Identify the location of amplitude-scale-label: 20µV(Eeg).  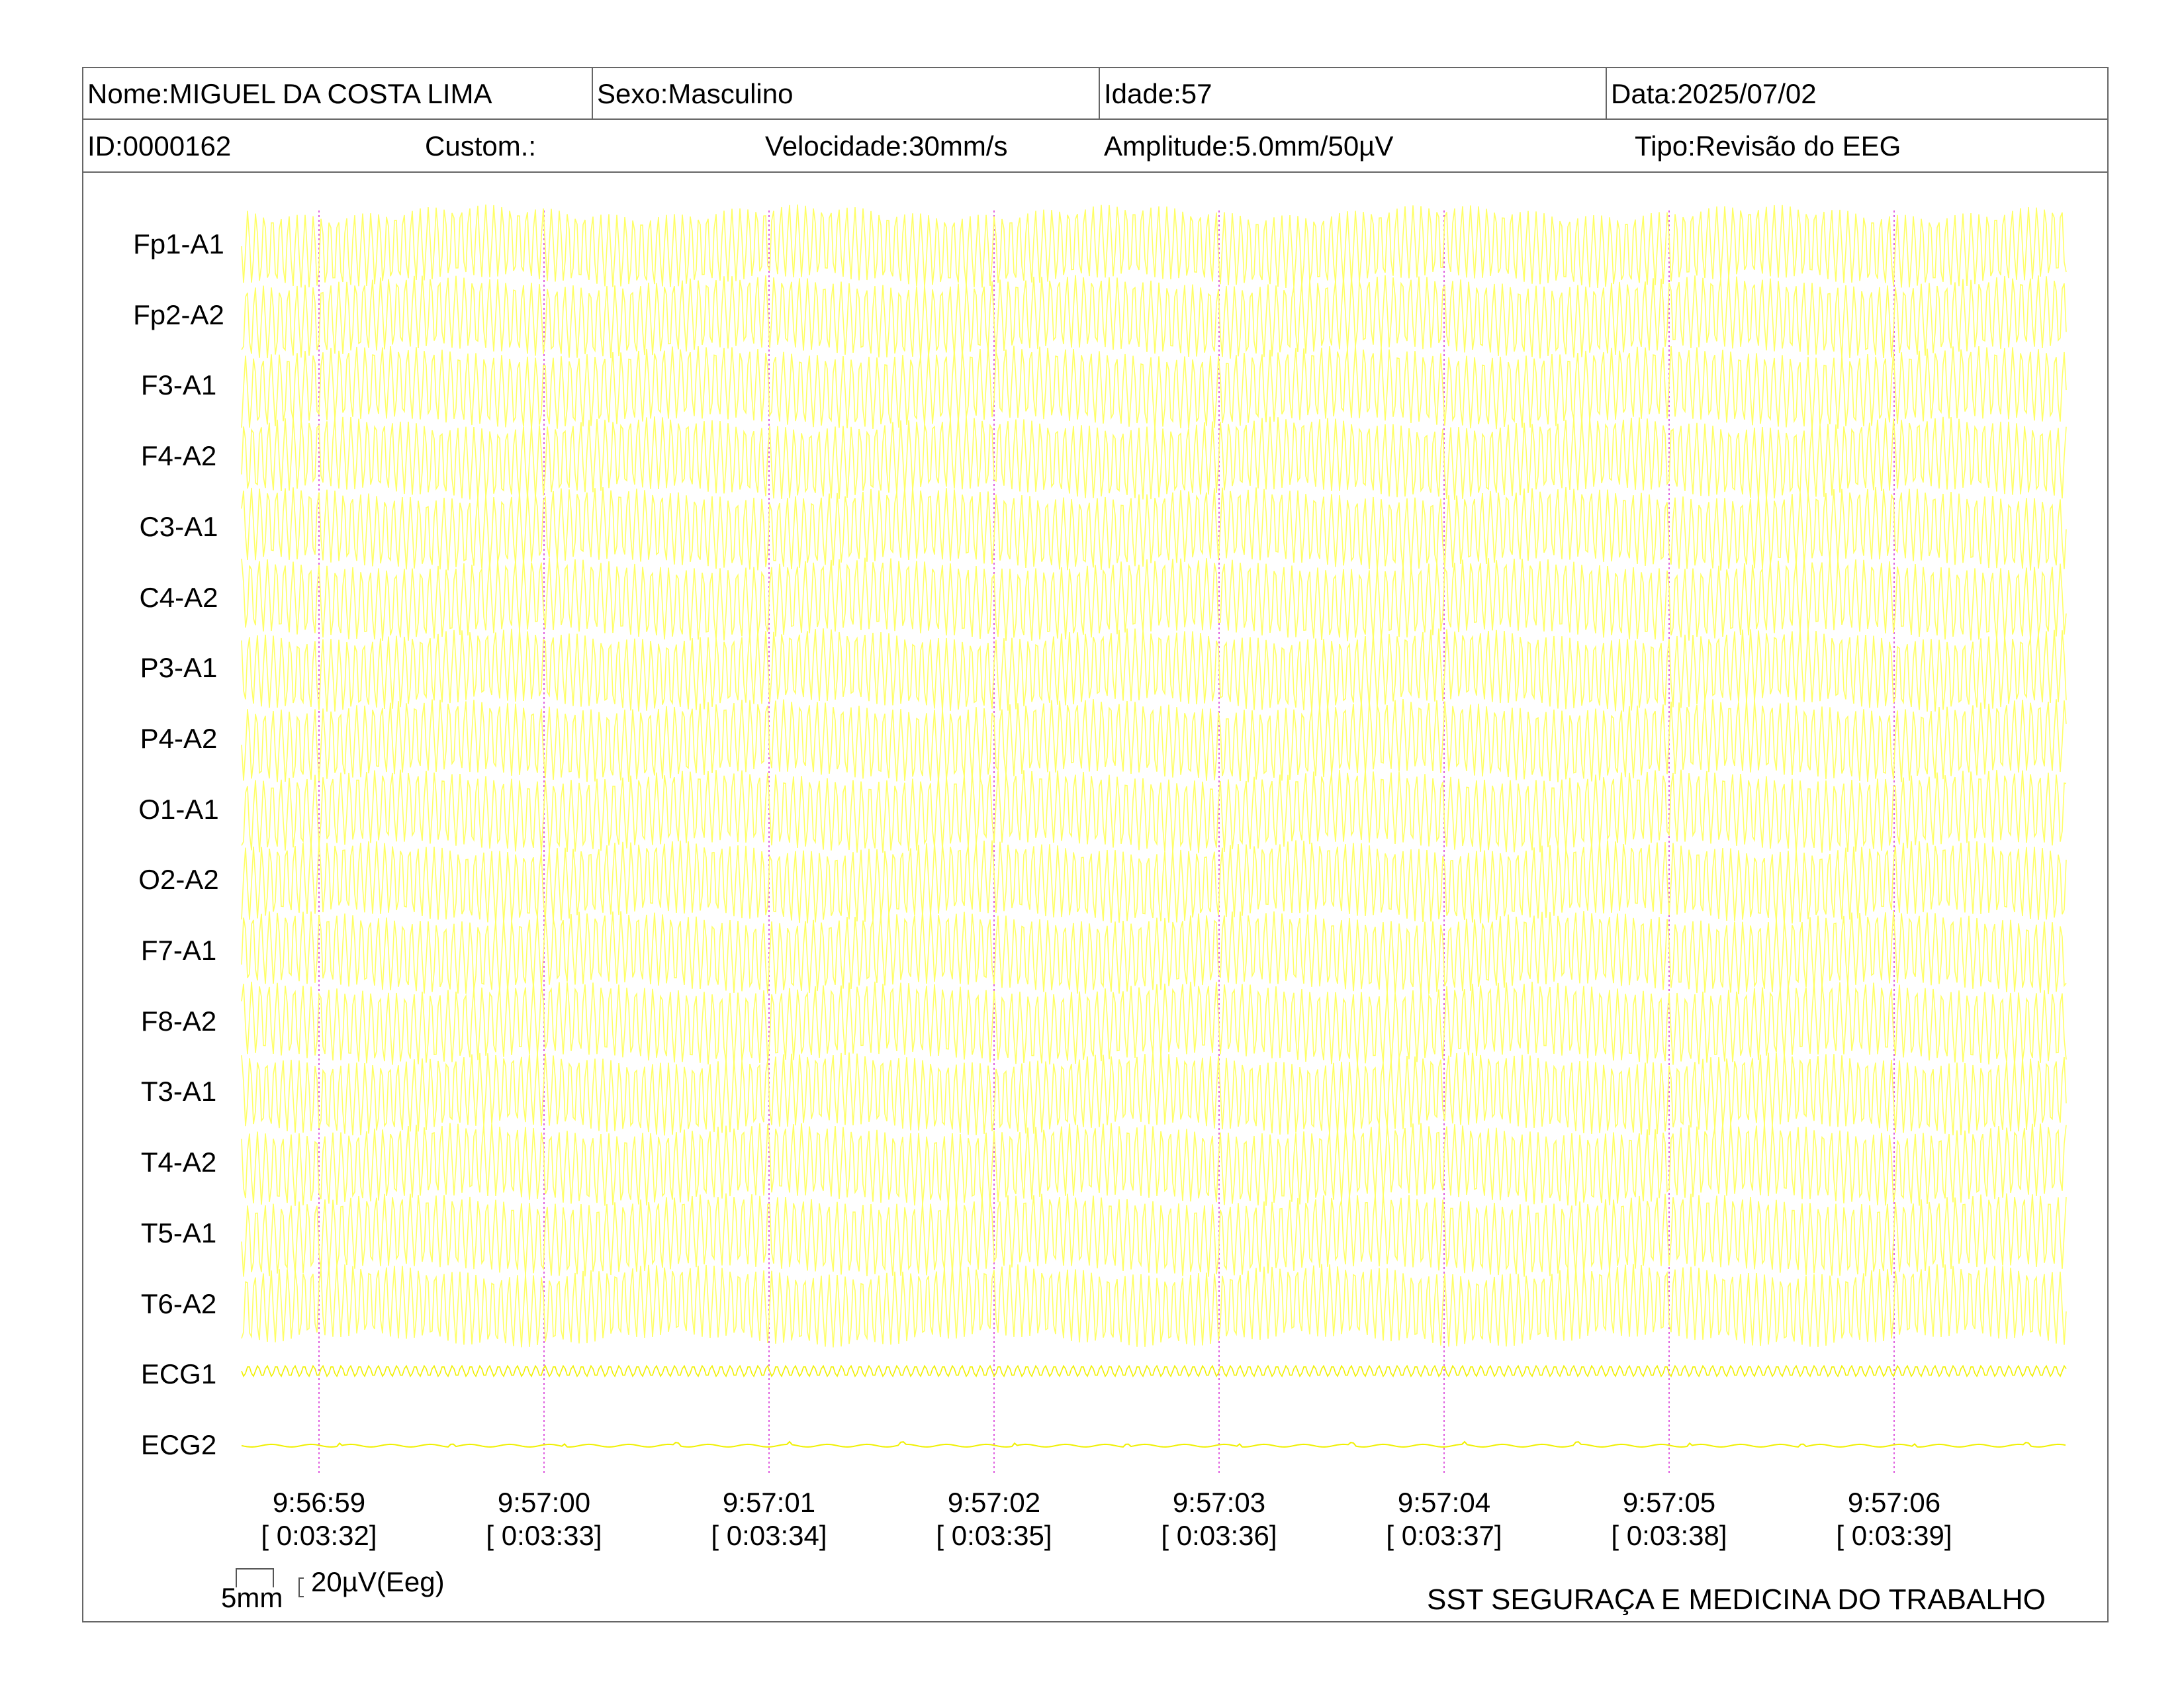
(378, 1581).